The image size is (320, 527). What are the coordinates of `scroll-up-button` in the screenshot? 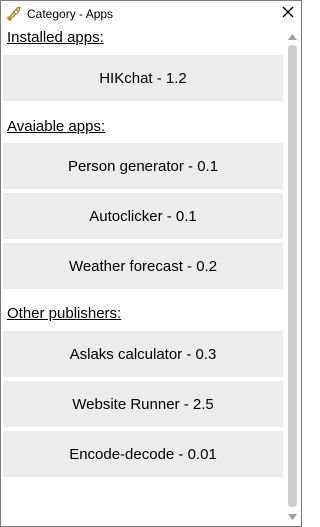 It's located at (292, 36).